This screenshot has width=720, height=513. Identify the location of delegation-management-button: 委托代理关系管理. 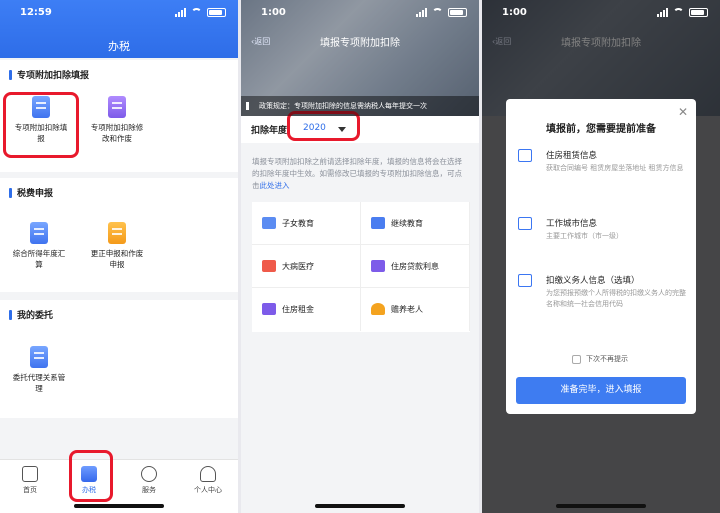
(39, 370).